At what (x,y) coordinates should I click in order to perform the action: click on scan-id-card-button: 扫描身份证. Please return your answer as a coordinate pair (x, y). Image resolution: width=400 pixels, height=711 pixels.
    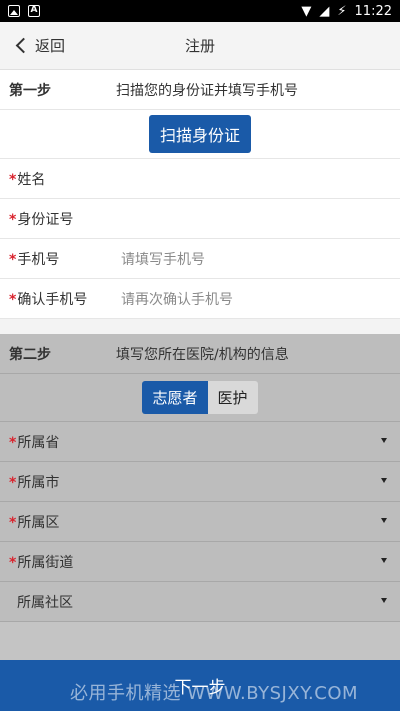
    Looking at the image, I should click on (199, 134).